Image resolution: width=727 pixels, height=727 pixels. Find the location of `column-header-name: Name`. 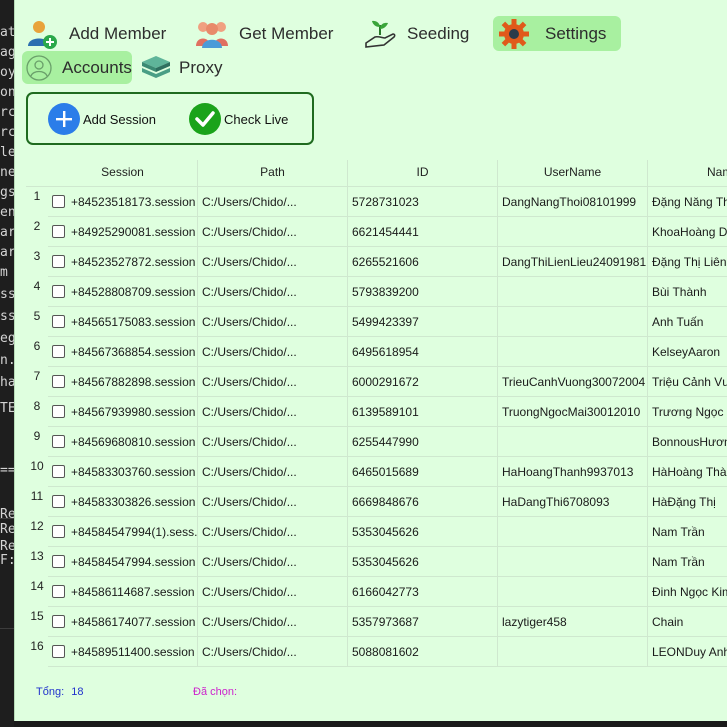

column-header-name: Name is located at coordinates (687, 173).